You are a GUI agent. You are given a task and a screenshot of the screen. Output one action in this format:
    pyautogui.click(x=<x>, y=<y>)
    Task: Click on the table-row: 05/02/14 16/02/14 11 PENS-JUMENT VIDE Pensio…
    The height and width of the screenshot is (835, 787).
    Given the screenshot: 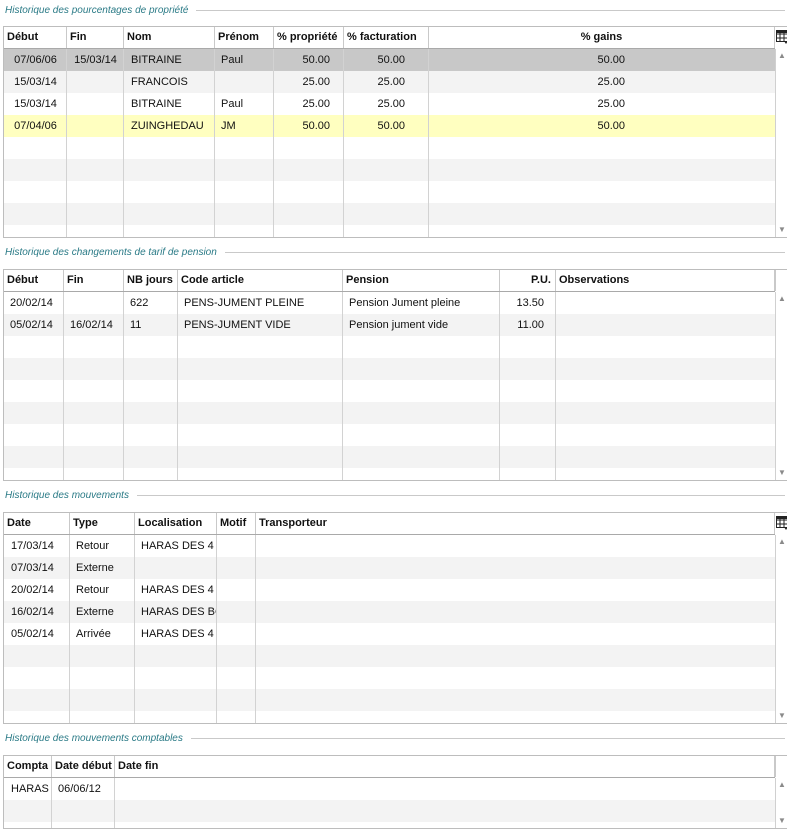 What is the action you would take?
    pyautogui.click(x=389, y=325)
    